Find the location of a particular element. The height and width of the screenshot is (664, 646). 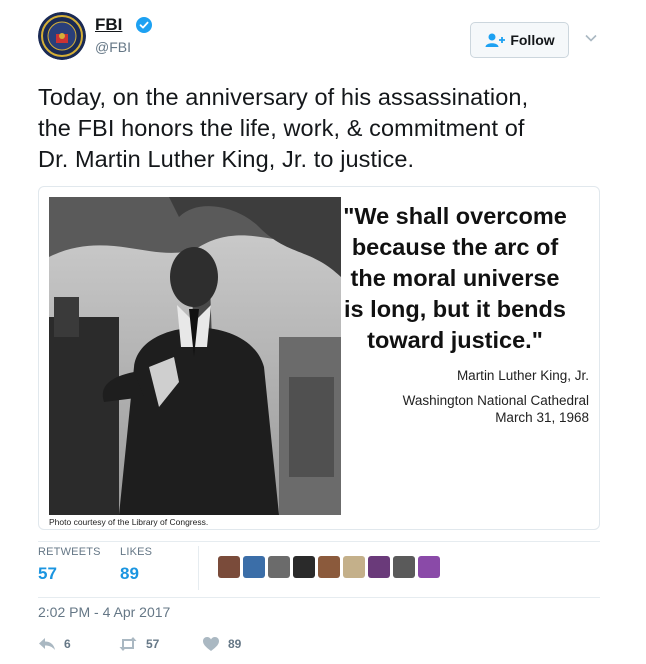

quote-line: toward justice." is located at coordinates (455, 340).